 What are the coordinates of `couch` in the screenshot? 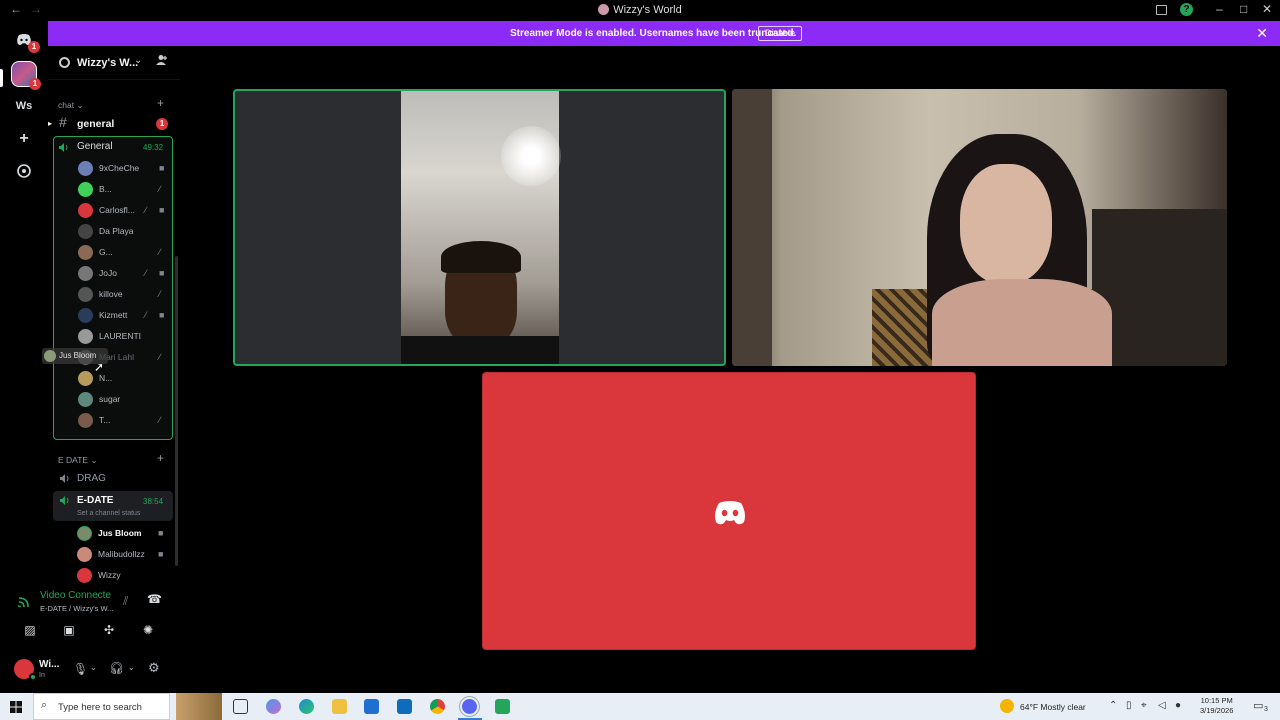 It's located at (1159, 287).